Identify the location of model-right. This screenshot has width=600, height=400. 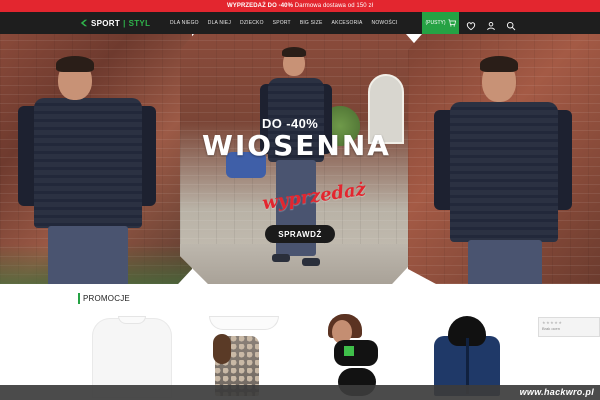
(509, 169).